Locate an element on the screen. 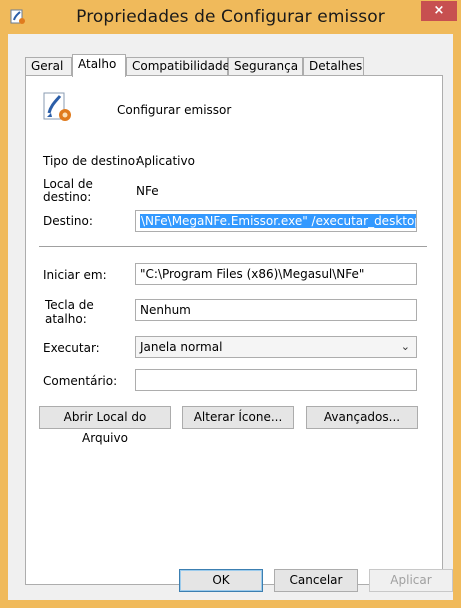 The image size is (461, 608). tab-geral: Geral is located at coordinates (48, 66).